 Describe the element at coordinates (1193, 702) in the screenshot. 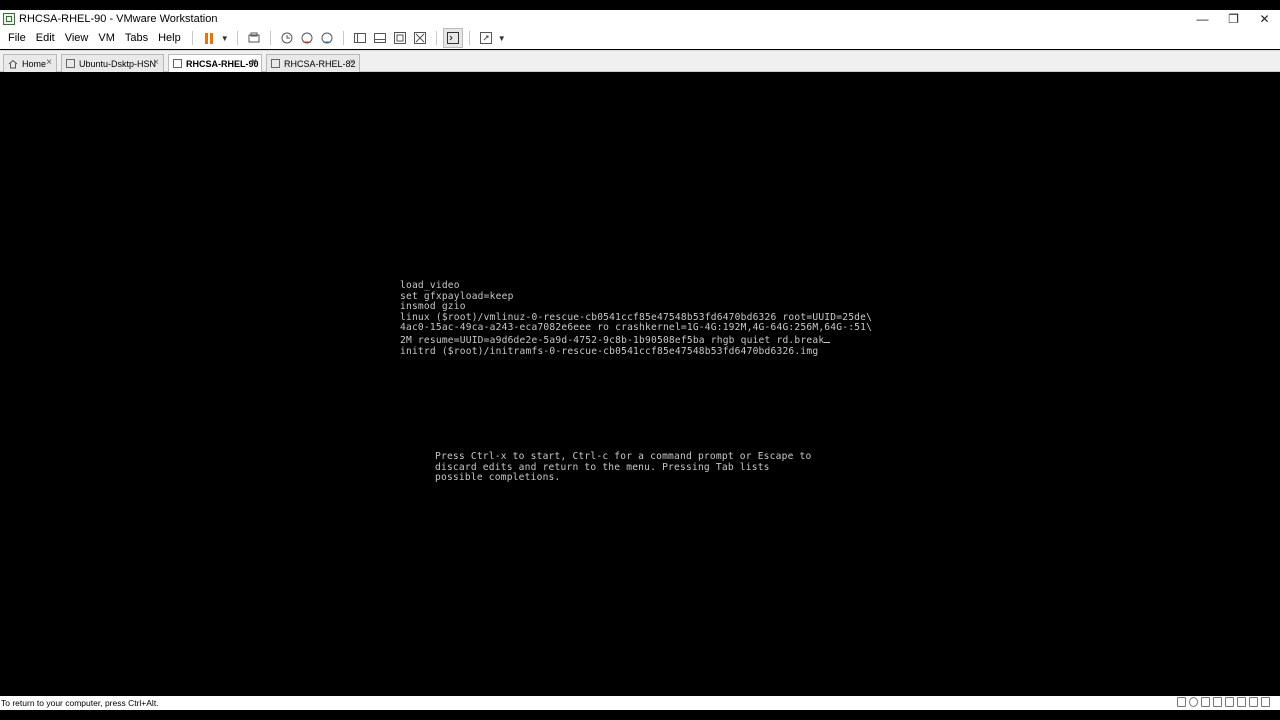

I see `cd-icon` at that location.